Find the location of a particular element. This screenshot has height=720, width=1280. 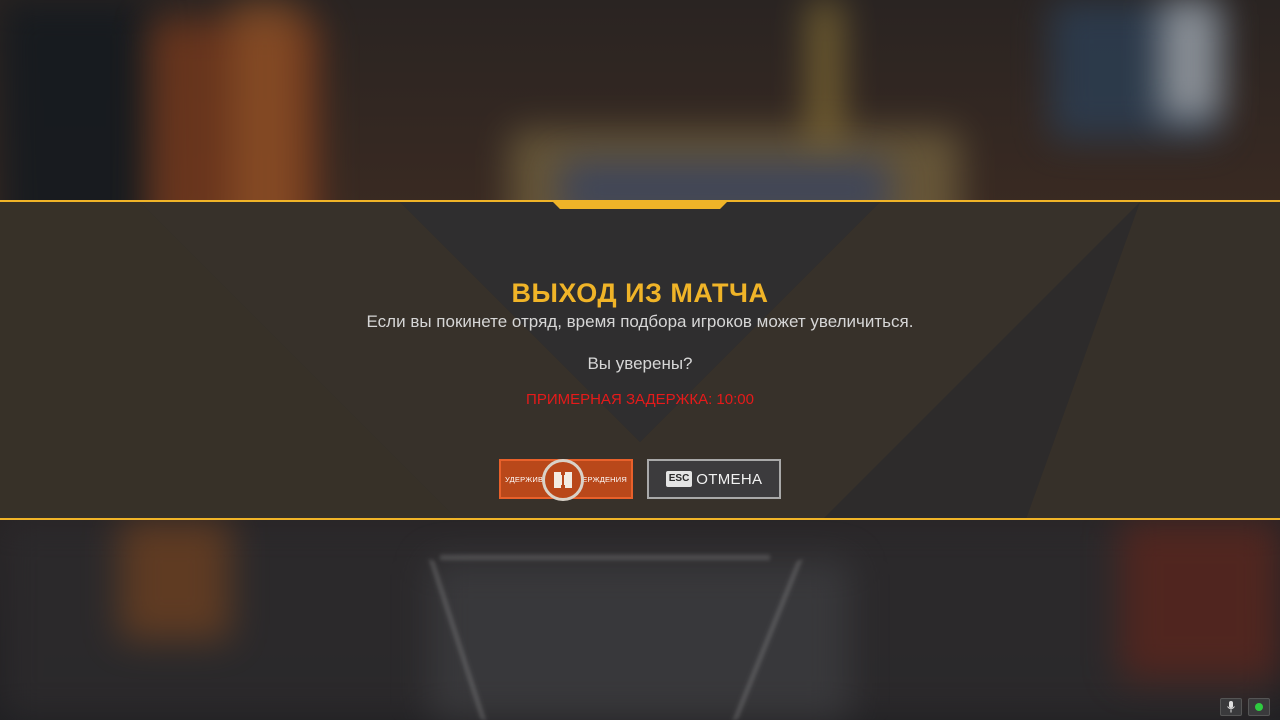

status-dot is located at coordinates (1259, 707).